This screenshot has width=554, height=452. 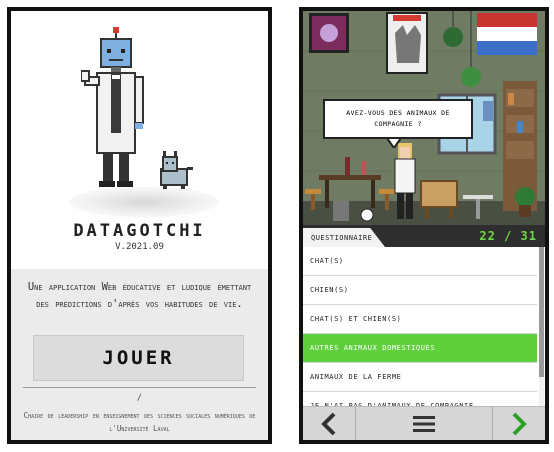 I want to click on play-button: JOUER, so click(x=138, y=358).